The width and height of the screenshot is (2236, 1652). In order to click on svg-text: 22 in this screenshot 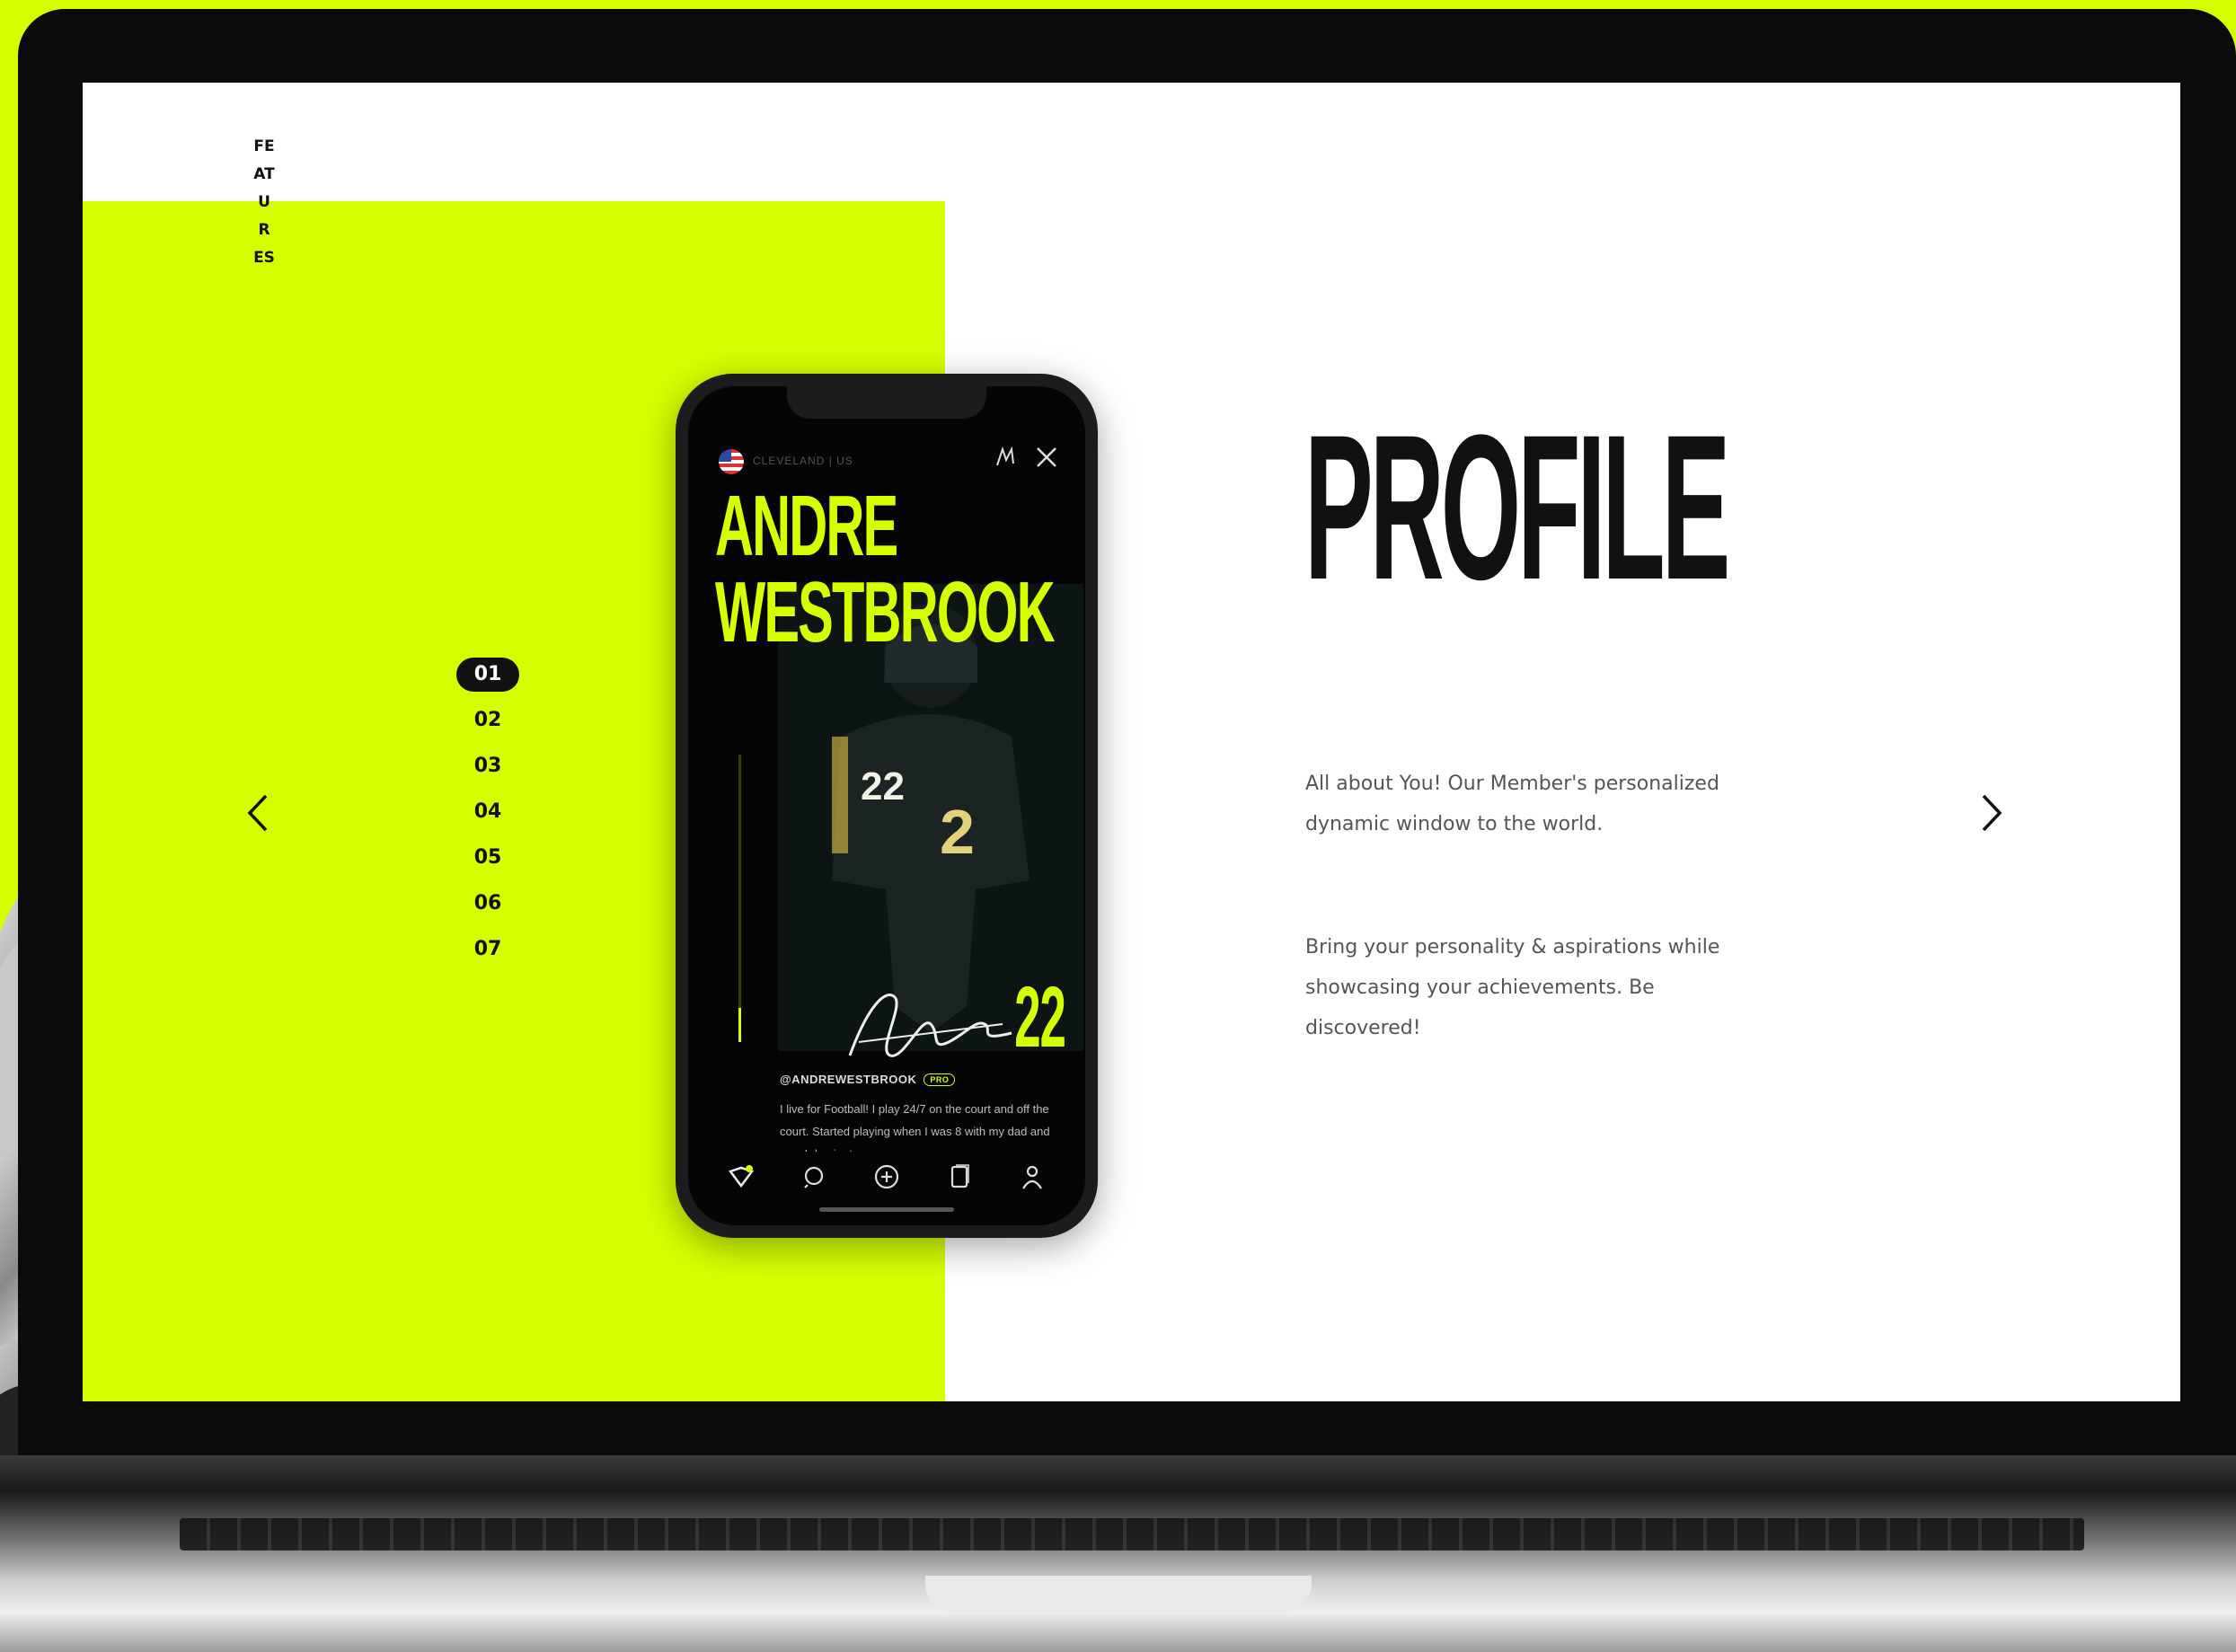, I will do `click(883, 786)`.